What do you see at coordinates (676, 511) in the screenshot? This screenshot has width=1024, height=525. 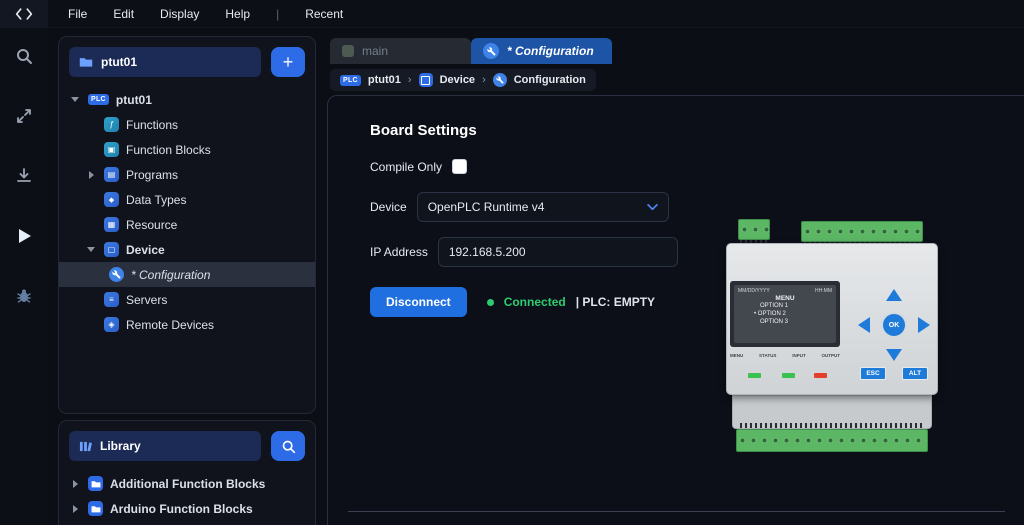 I see `content-divider` at bounding box center [676, 511].